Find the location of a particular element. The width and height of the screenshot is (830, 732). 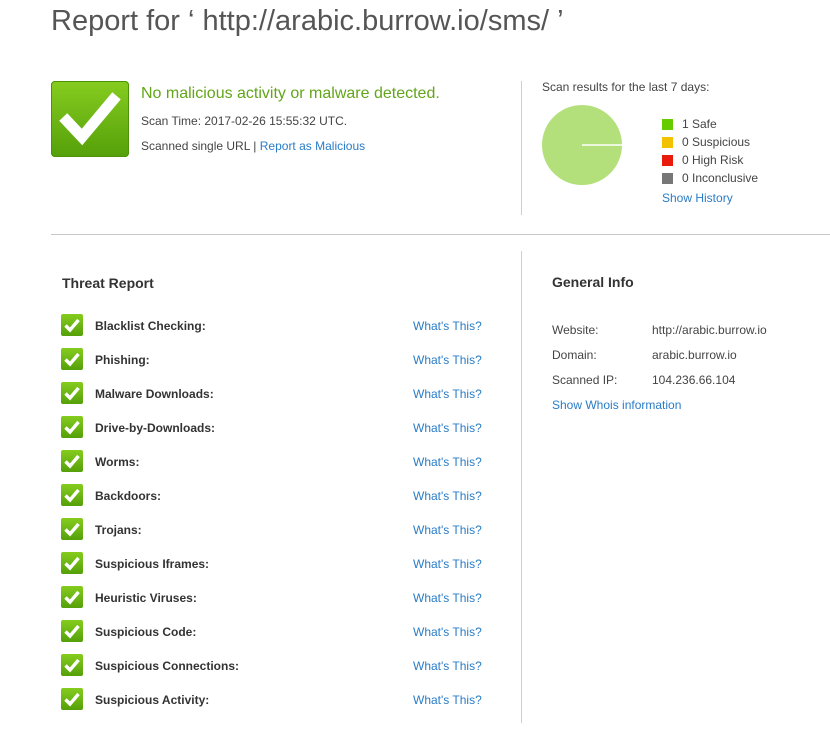

threat-row-drive-by-downloads: Drive-by-Downloads: What's This? is located at coordinates (276, 433).